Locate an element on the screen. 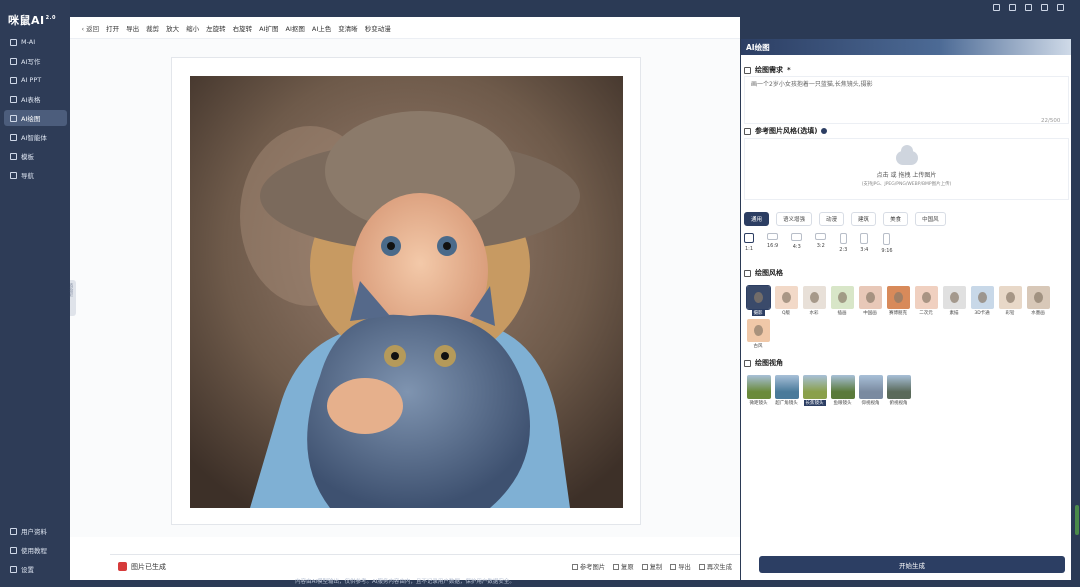 This screenshot has height=587, width=1080. sidebar-item-4: AI绘图 is located at coordinates (35, 118).